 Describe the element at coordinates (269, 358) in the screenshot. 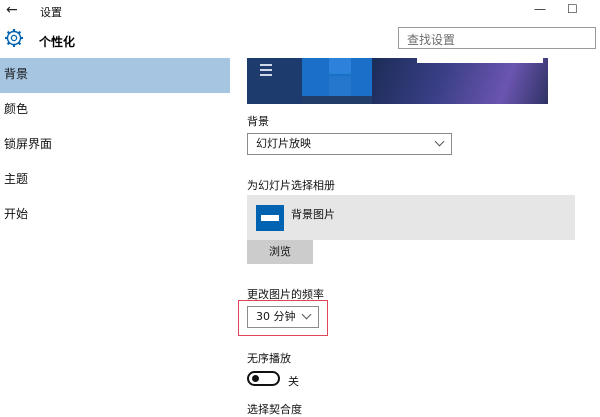

I see `shuffle-label: 无序播放` at that location.